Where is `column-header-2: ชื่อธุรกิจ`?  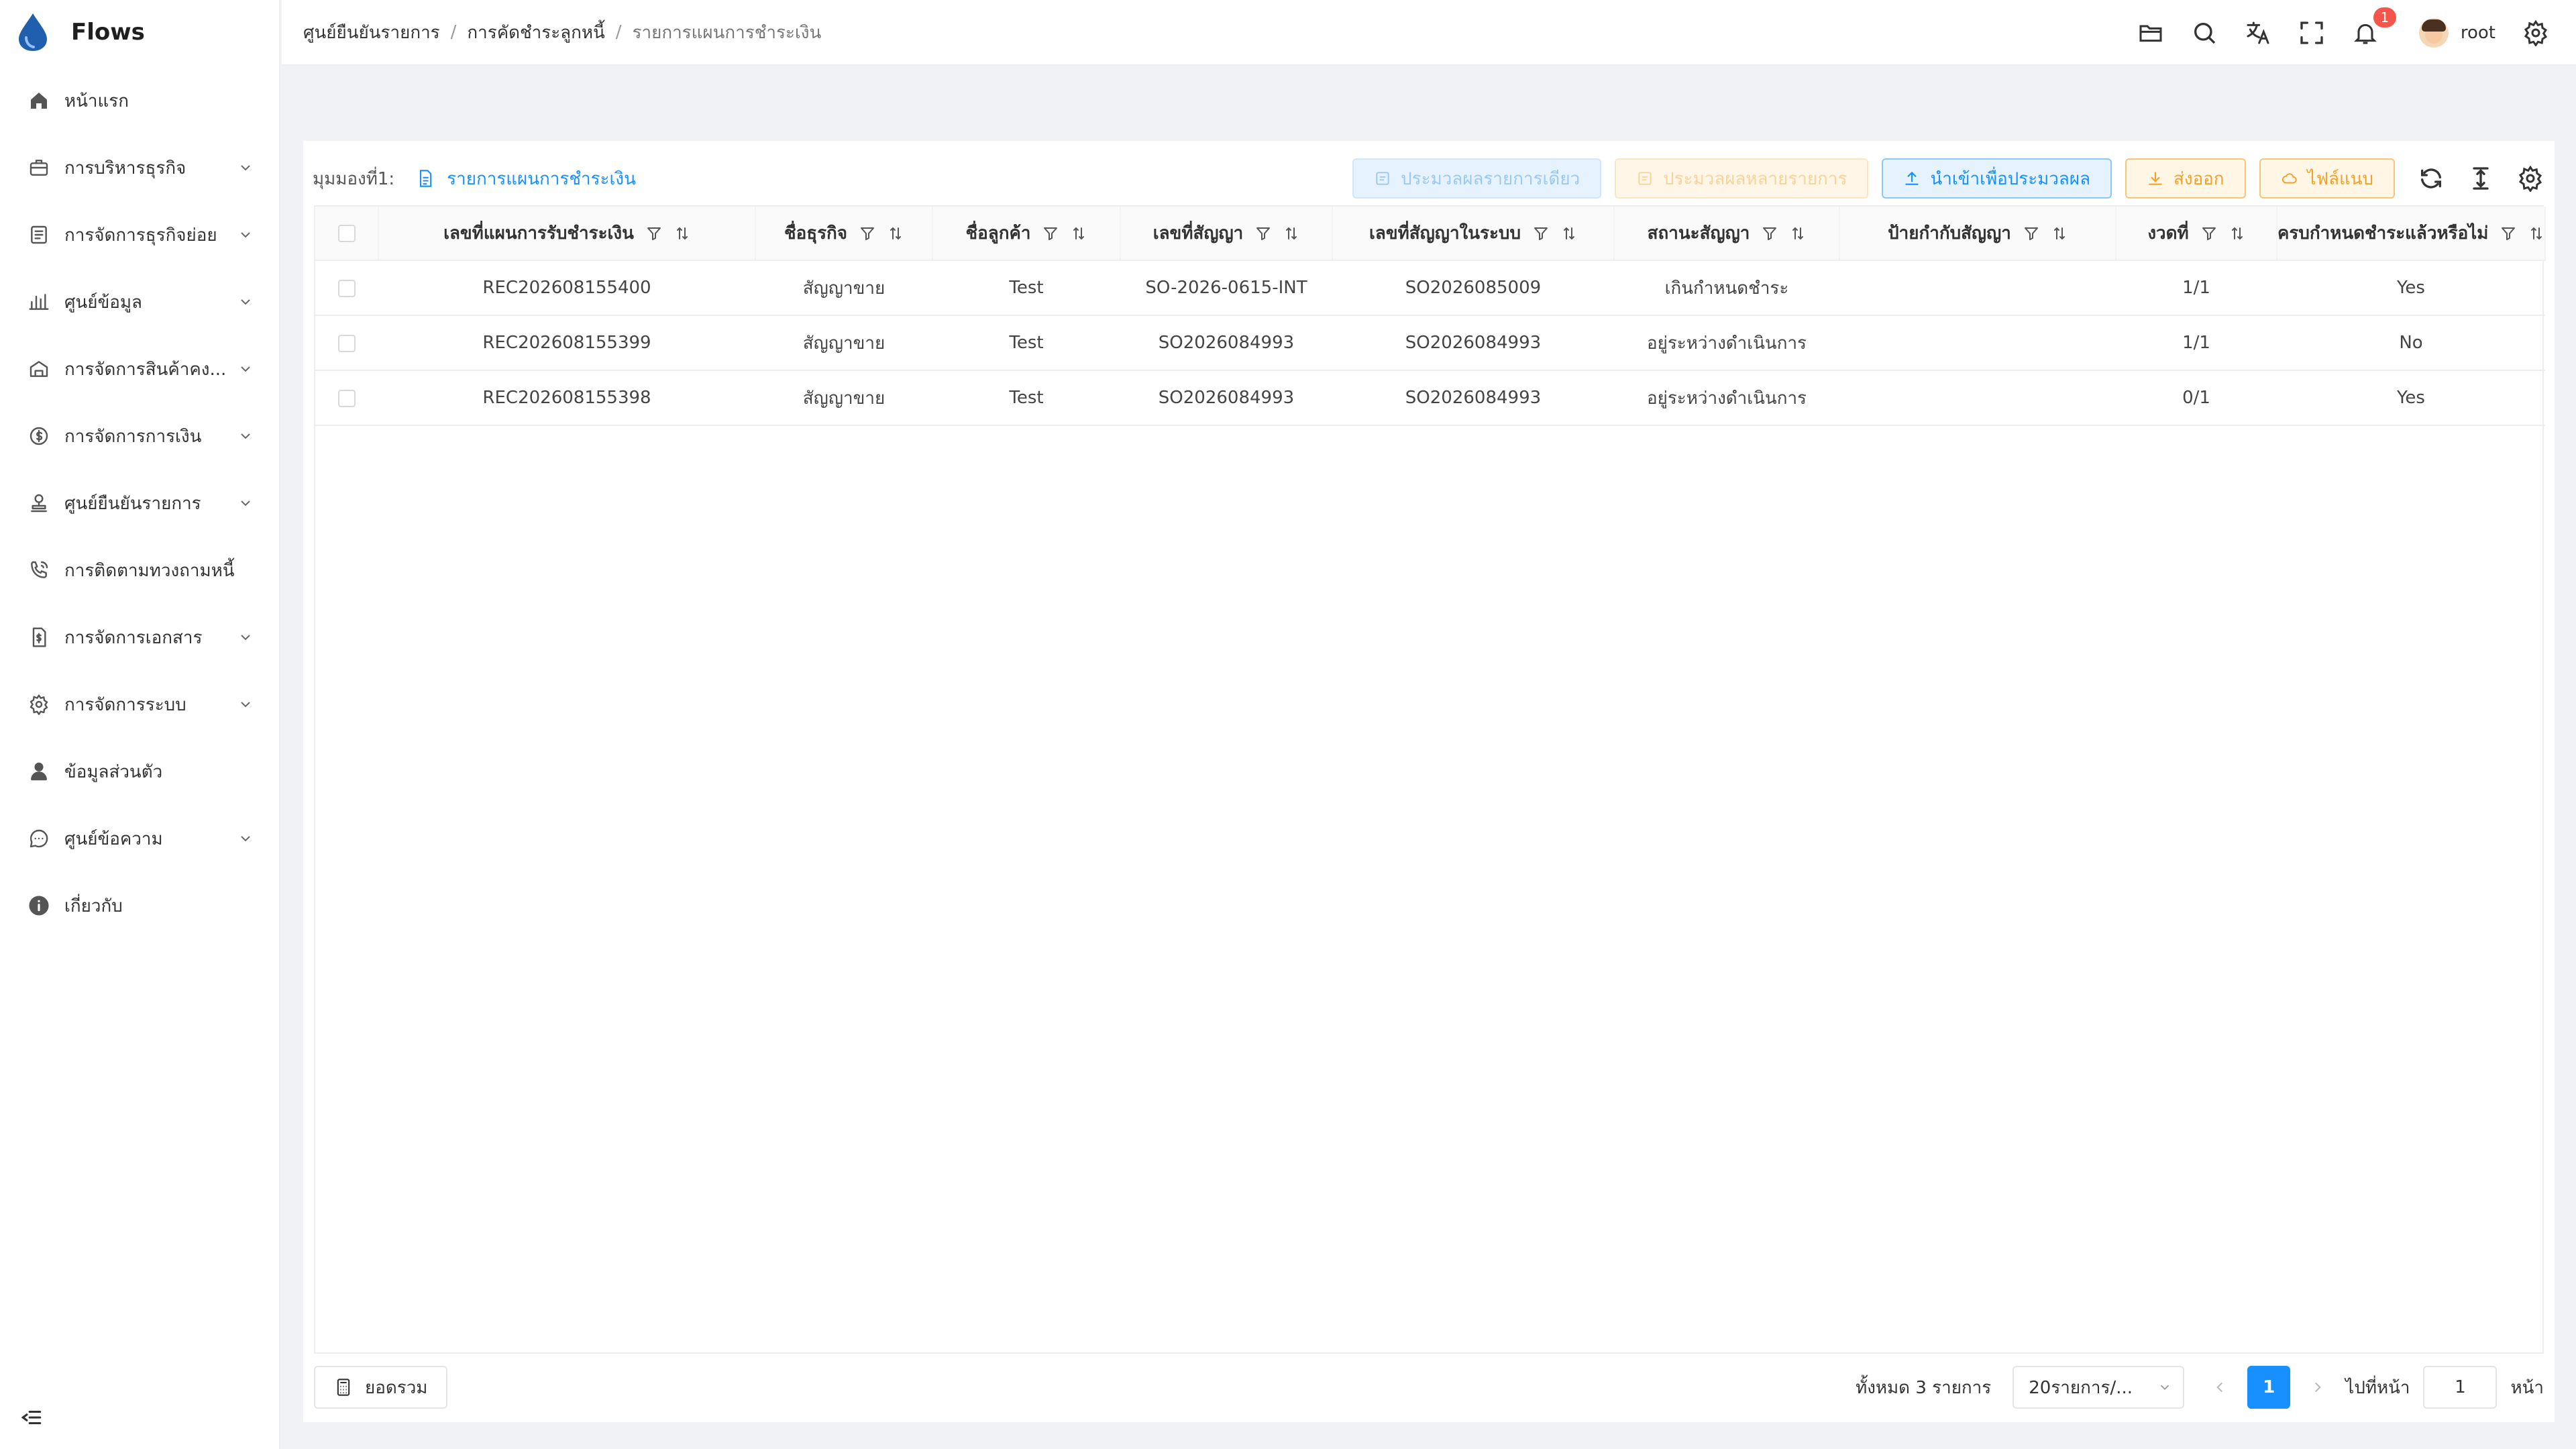 column-header-2: ชื่อธุรกิจ is located at coordinates (844, 234).